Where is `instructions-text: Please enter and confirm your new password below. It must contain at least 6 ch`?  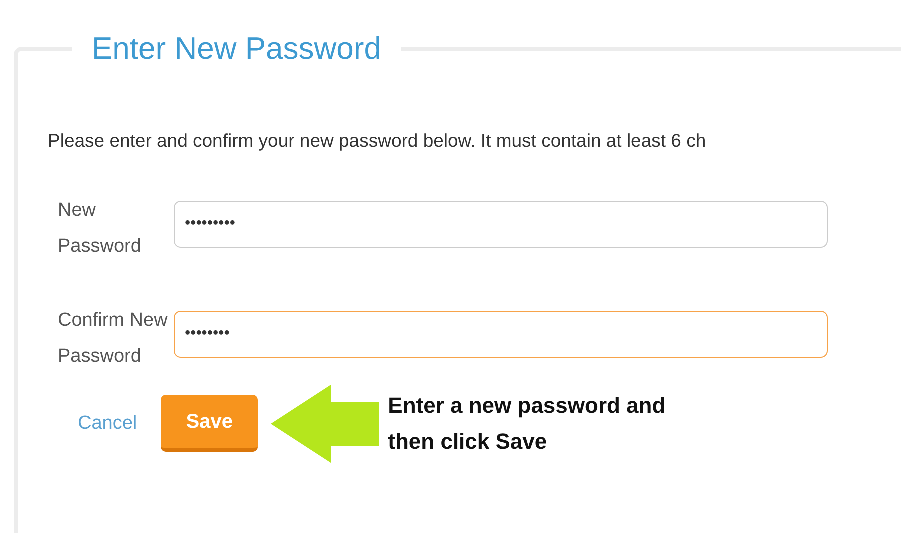 instructions-text: Please enter and confirm your new password below. It must contain at least 6 ch is located at coordinates (378, 141).